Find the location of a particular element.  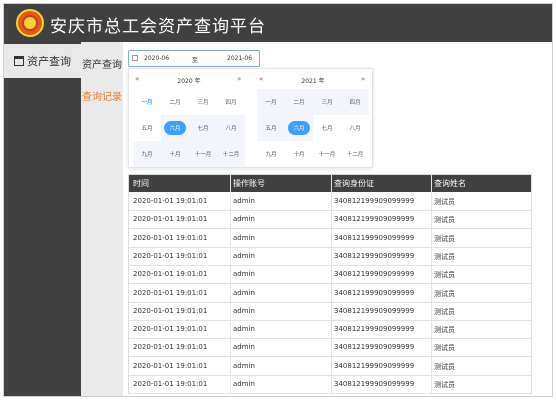

month-row: 五月 六月 七月 八月 is located at coordinates (189, 128).